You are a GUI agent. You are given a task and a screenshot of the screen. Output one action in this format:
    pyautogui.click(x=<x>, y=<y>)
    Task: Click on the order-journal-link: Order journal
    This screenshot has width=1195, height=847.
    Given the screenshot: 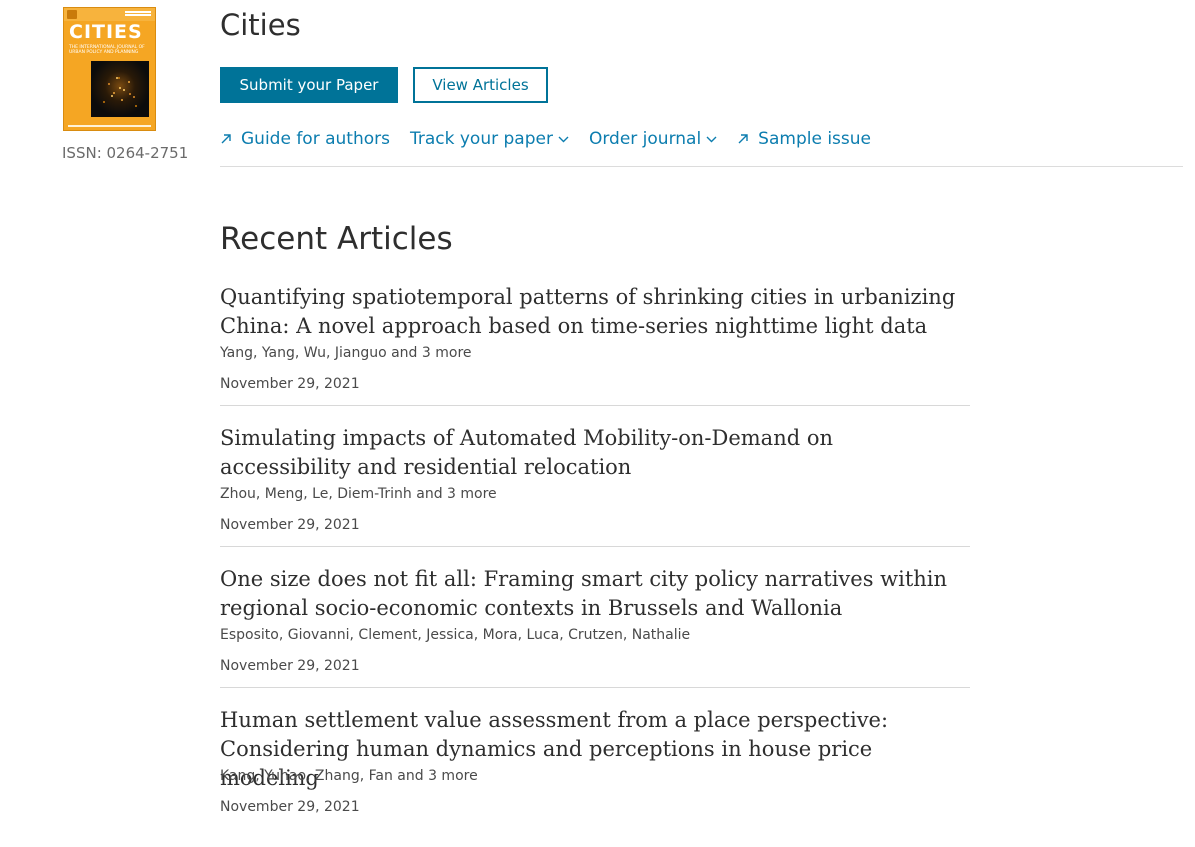 What is the action you would take?
    pyautogui.click(x=653, y=139)
    